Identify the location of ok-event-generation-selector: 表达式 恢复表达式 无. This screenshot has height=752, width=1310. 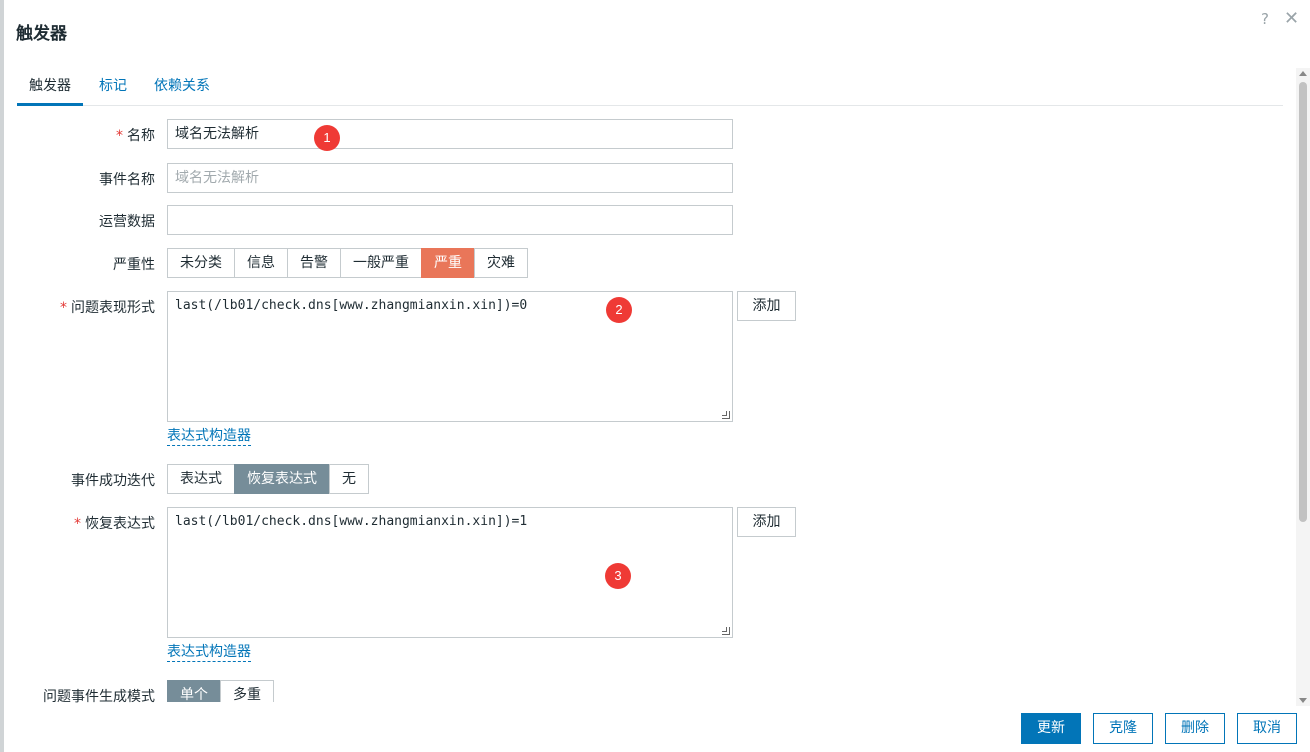
(268, 479).